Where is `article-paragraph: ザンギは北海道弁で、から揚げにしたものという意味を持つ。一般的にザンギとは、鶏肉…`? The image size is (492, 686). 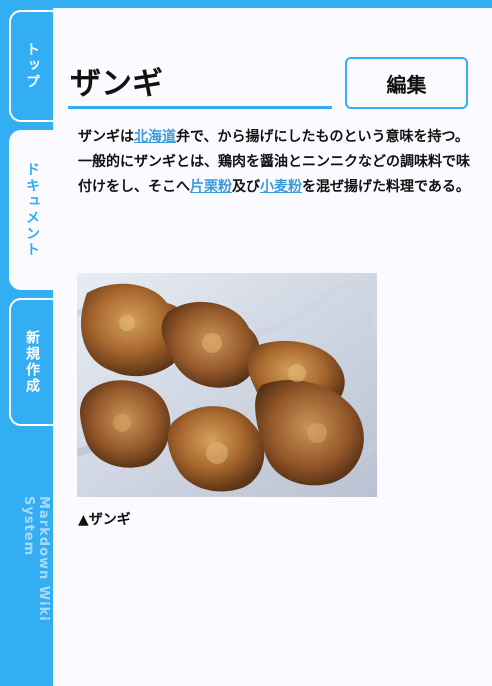 article-paragraph: ザンギは北海道弁で、から揚げにしたものという意味を持つ。一般的にザンギとは、鶏肉… is located at coordinates (274, 162).